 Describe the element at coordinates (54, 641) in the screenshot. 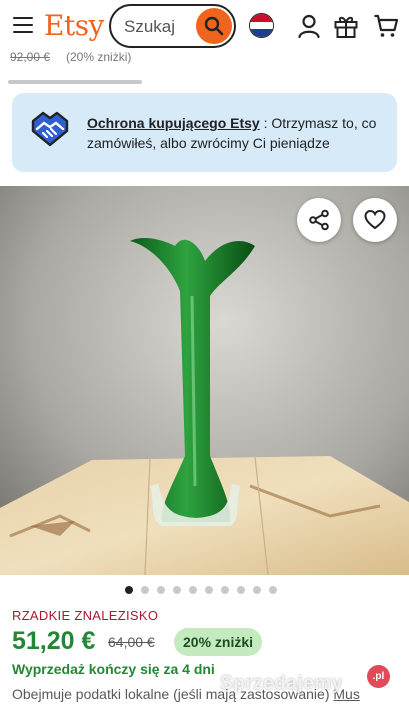

I see `sale-price: 51,20 €` at that location.